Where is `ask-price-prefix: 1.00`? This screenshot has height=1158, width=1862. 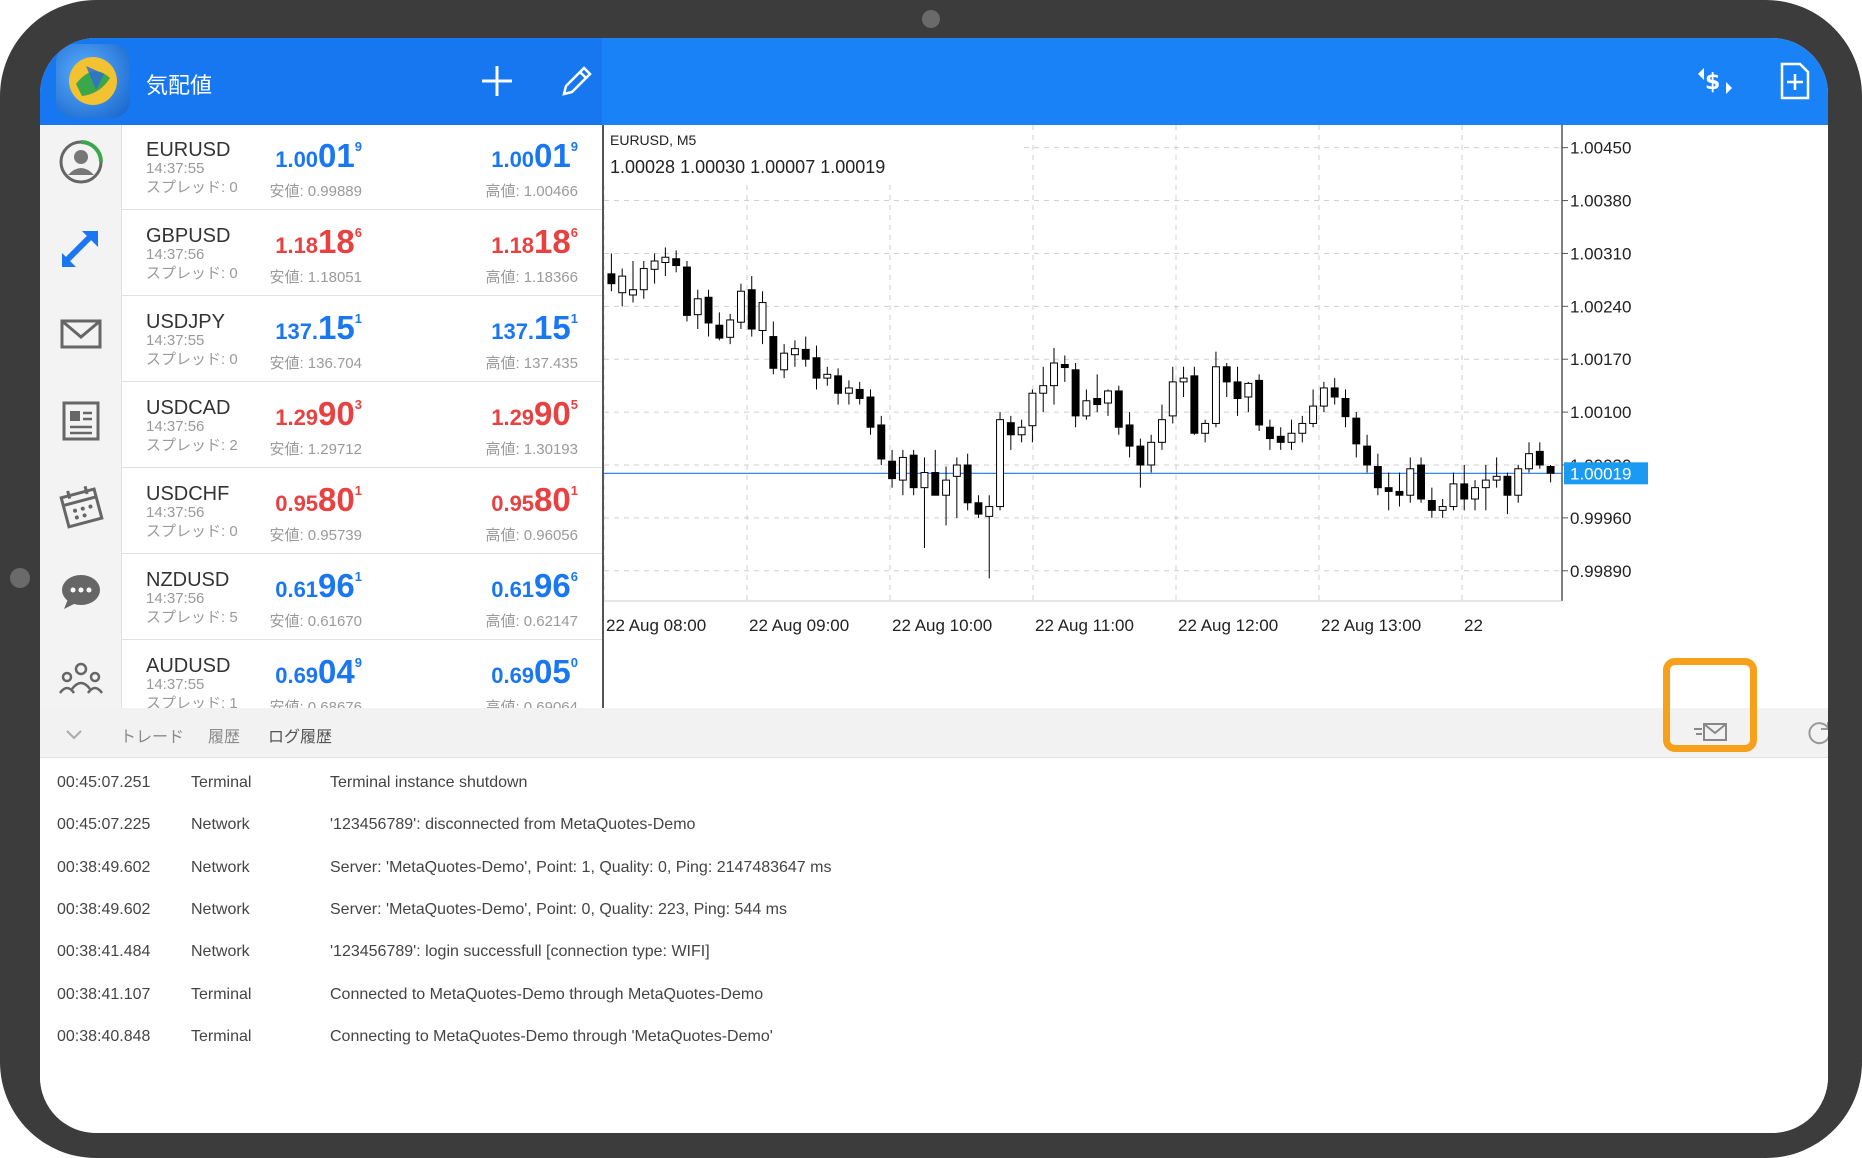 ask-price-prefix: 1.00 is located at coordinates (513, 159).